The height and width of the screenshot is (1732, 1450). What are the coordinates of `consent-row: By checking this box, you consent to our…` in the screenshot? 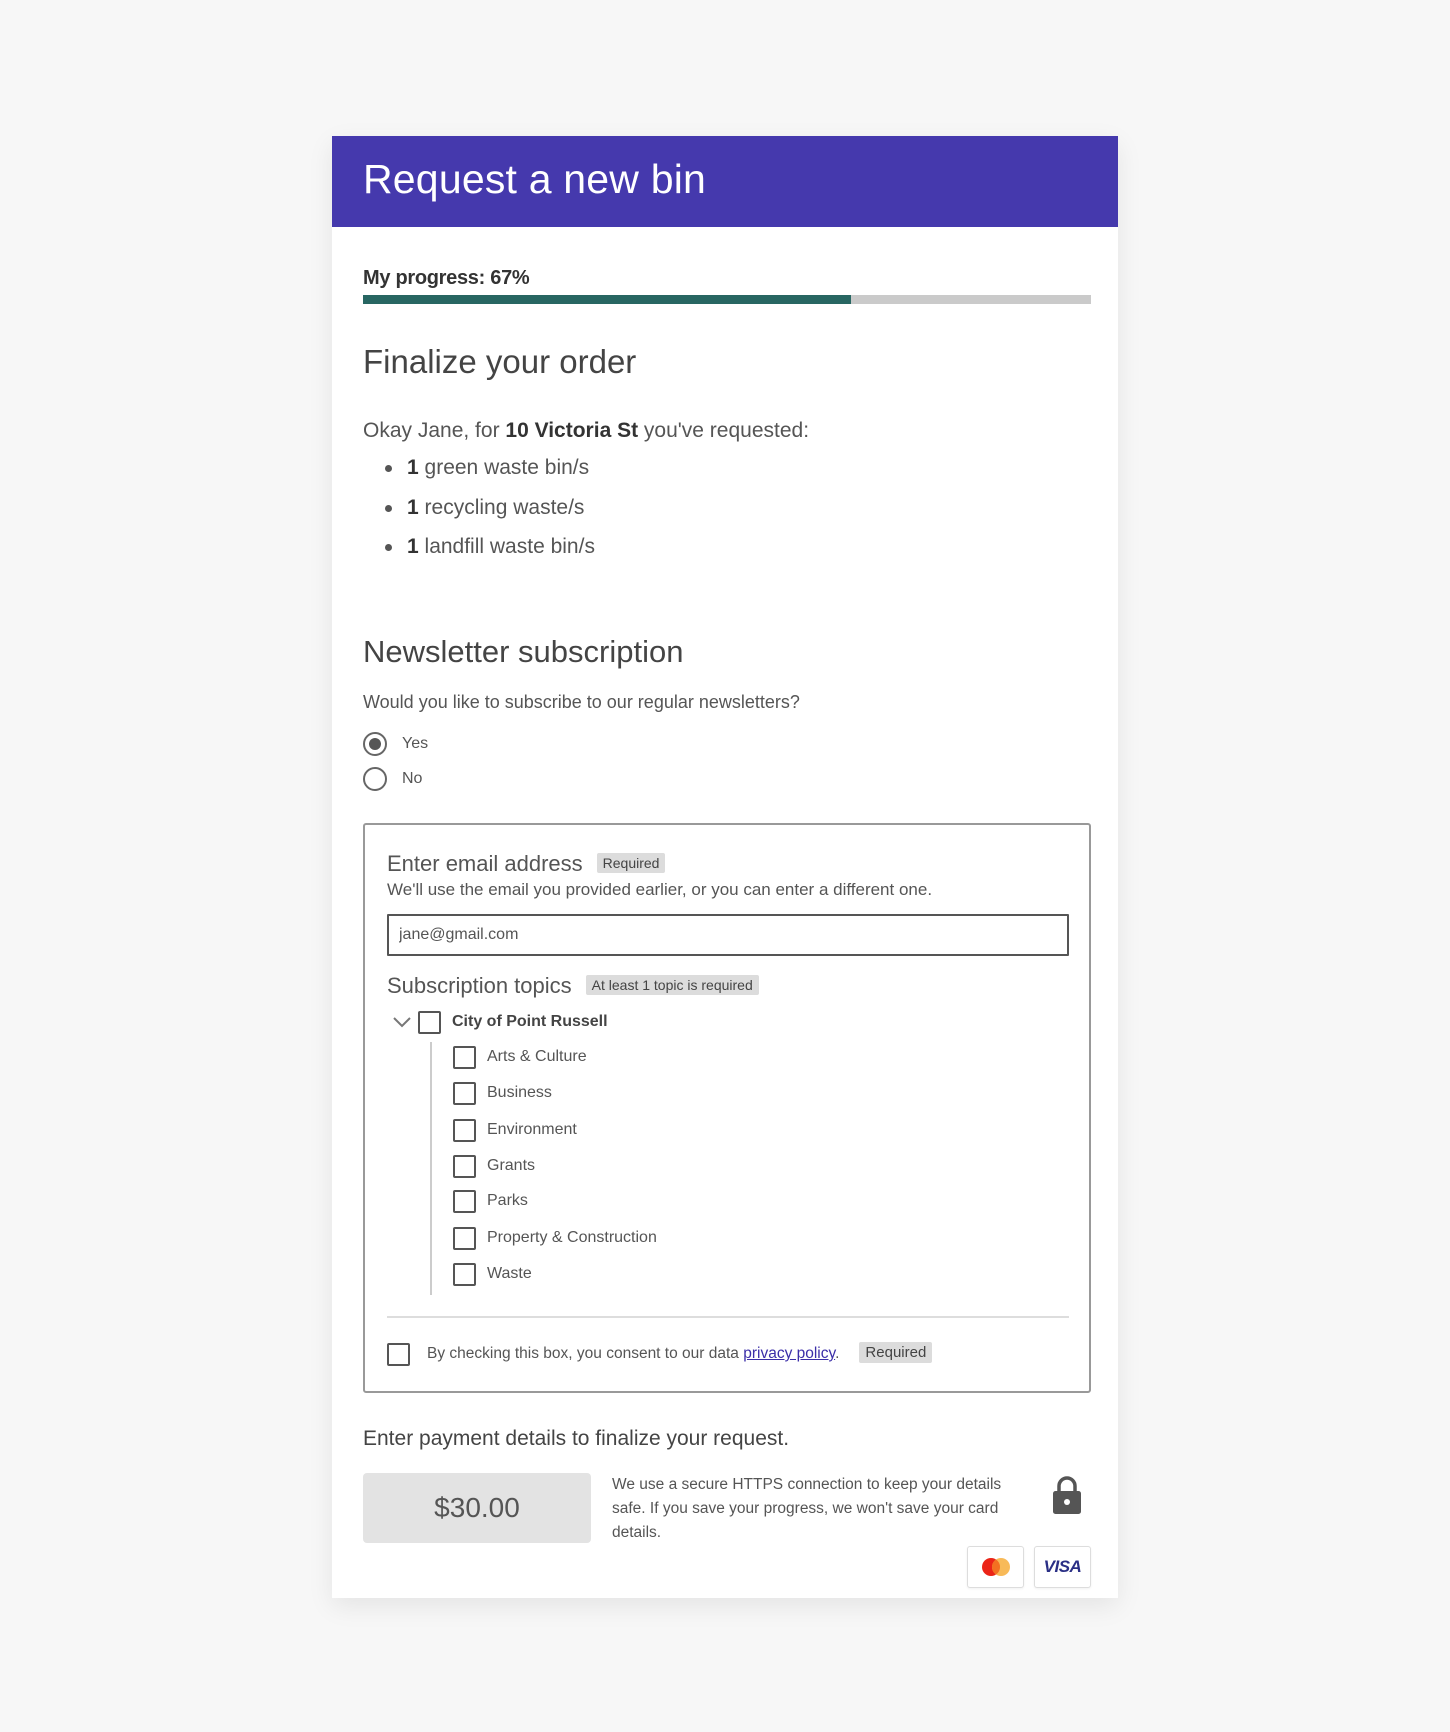 It's located at (660, 1354).